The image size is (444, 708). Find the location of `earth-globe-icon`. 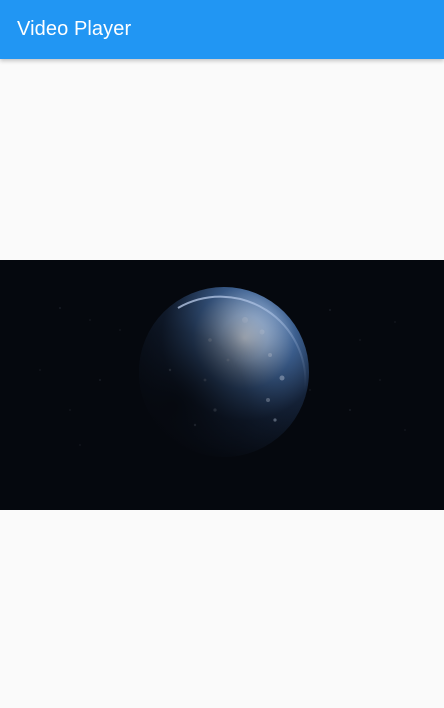

earth-globe-icon is located at coordinates (224, 372).